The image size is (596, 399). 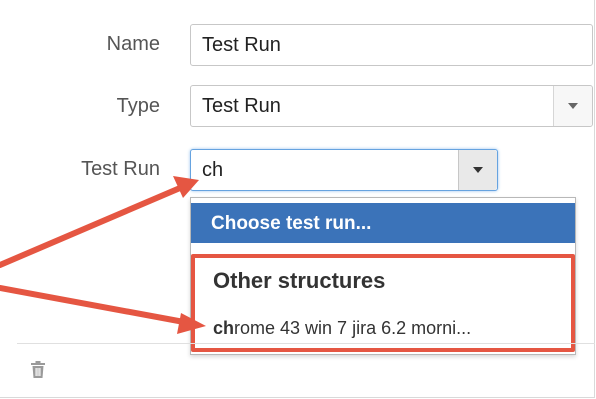 I want to click on option-match-text: ch, so click(x=224, y=328).